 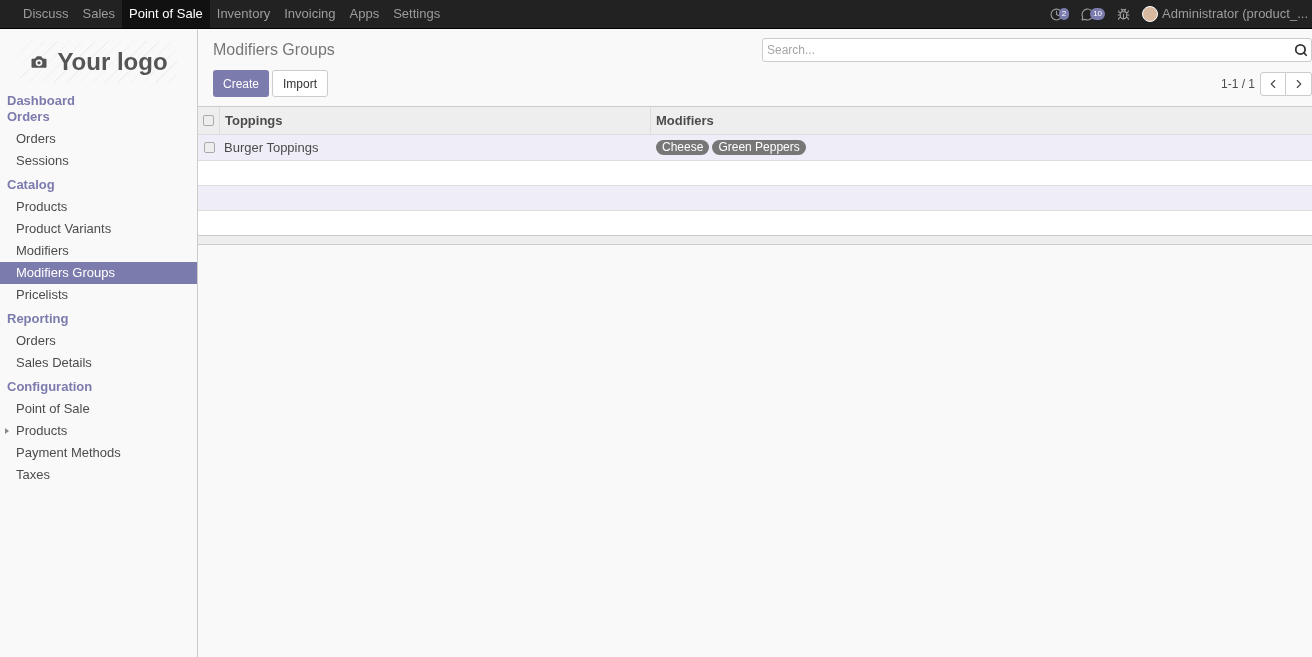 I want to click on create-button: Create, so click(x=241, y=83).